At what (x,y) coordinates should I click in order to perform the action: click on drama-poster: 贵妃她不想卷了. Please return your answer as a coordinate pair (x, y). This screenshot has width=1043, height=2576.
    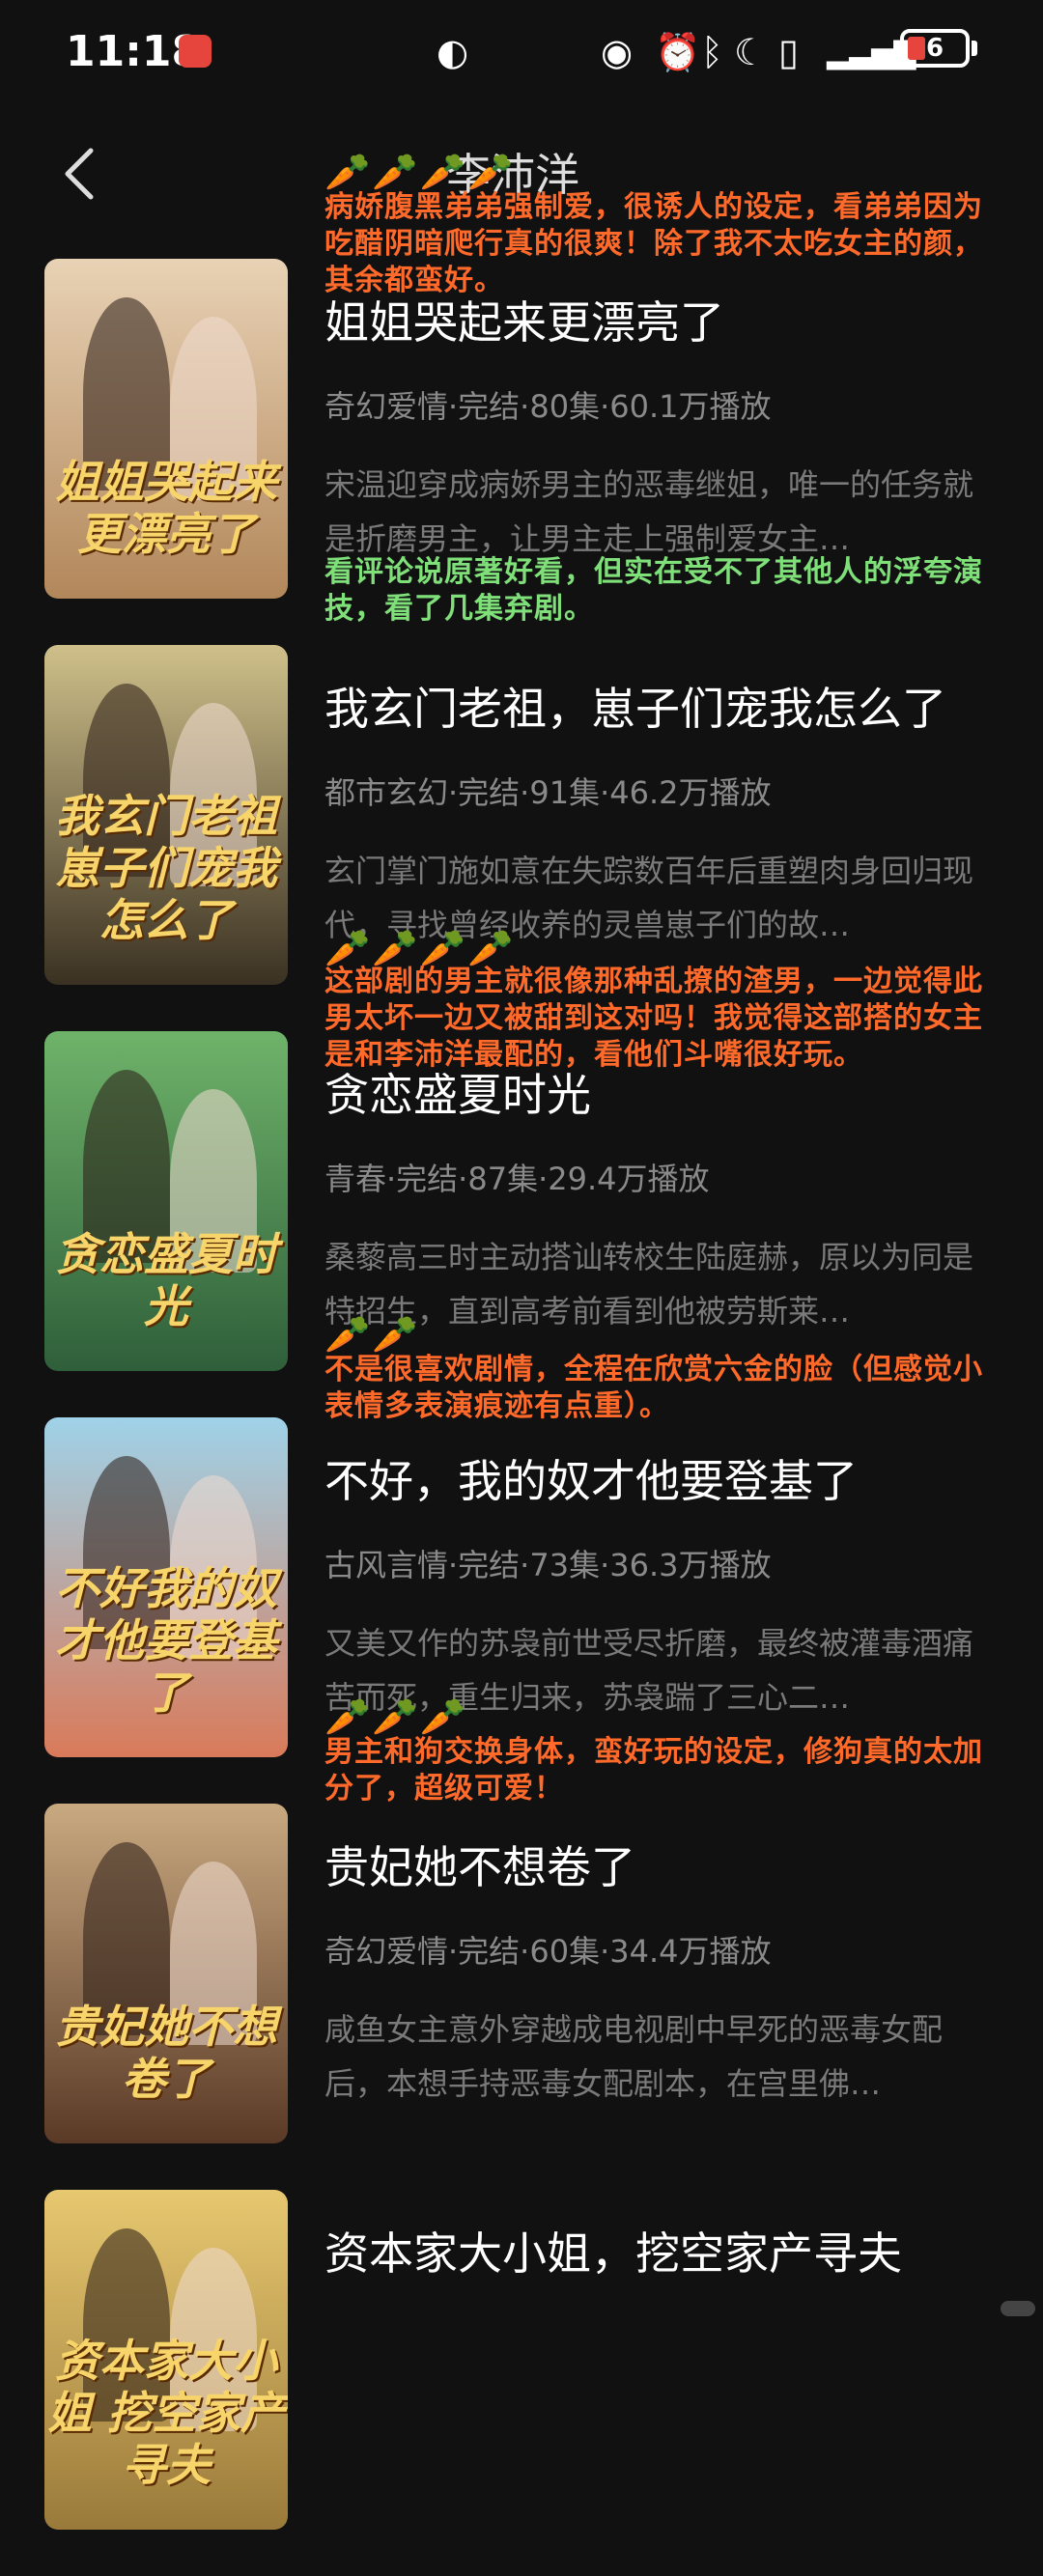
    Looking at the image, I should click on (166, 1974).